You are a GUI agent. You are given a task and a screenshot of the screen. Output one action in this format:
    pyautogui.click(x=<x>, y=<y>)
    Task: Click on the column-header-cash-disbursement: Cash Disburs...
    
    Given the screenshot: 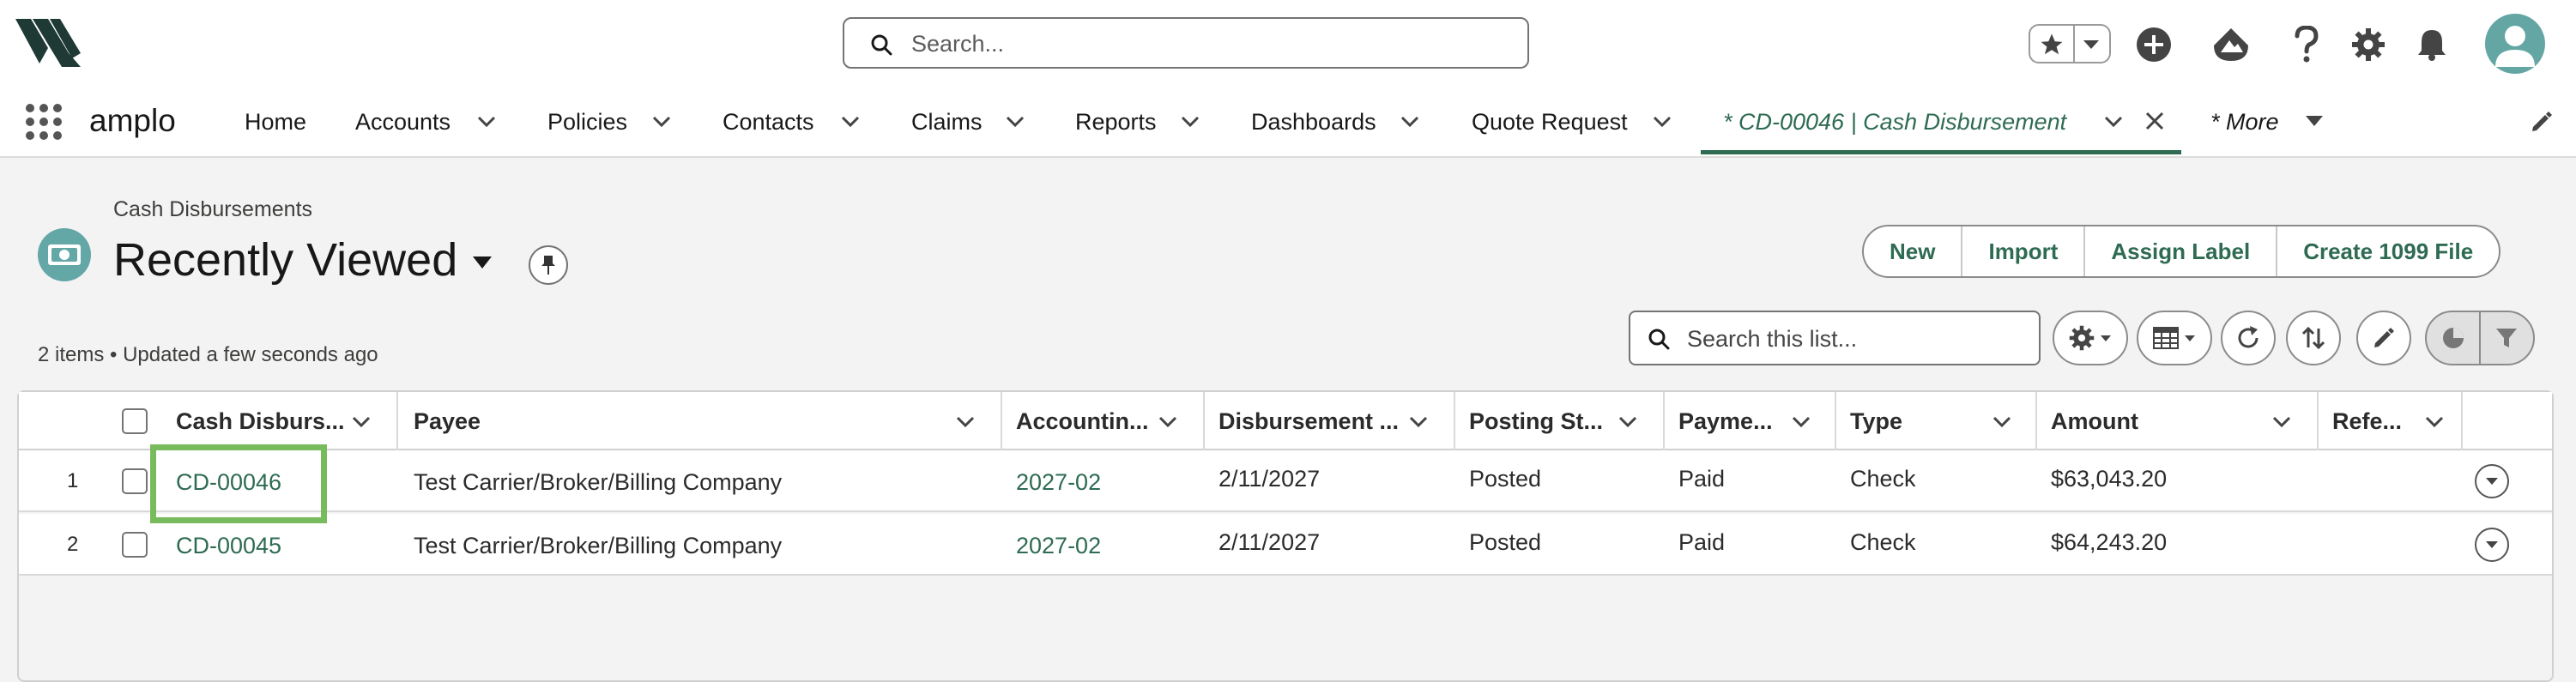 What is the action you would take?
    pyautogui.click(x=260, y=422)
    